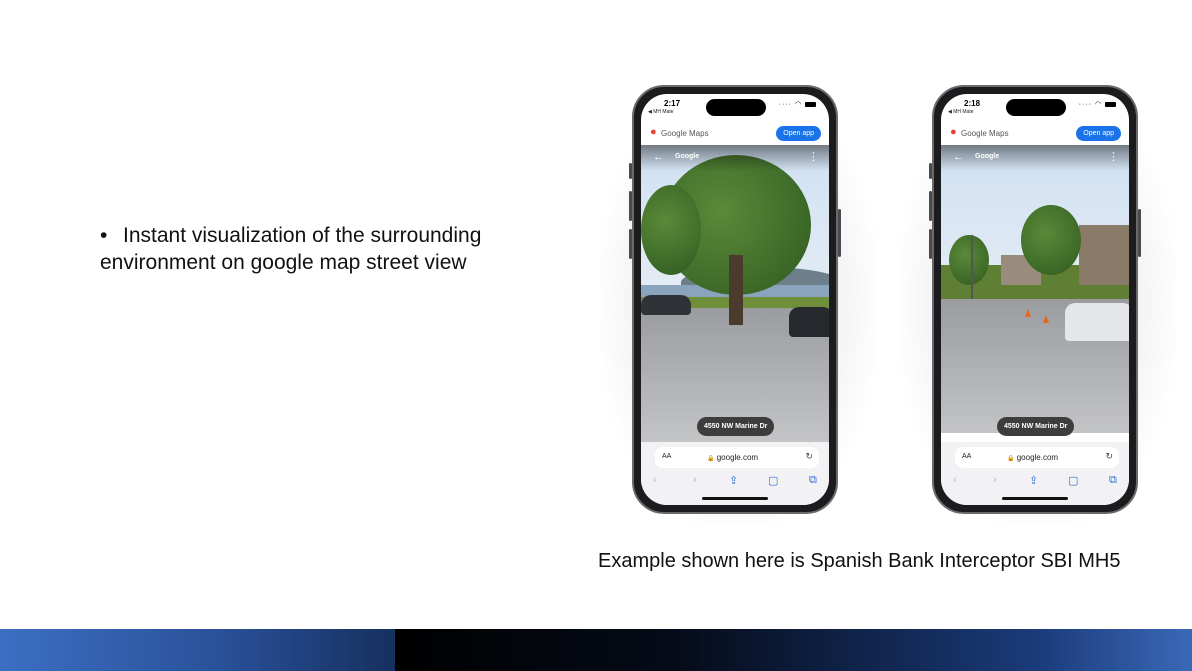 This screenshot has height=671, width=1192. What do you see at coordinates (197, 650) in the screenshot?
I see `footer-blue-block` at bounding box center [197, 650].